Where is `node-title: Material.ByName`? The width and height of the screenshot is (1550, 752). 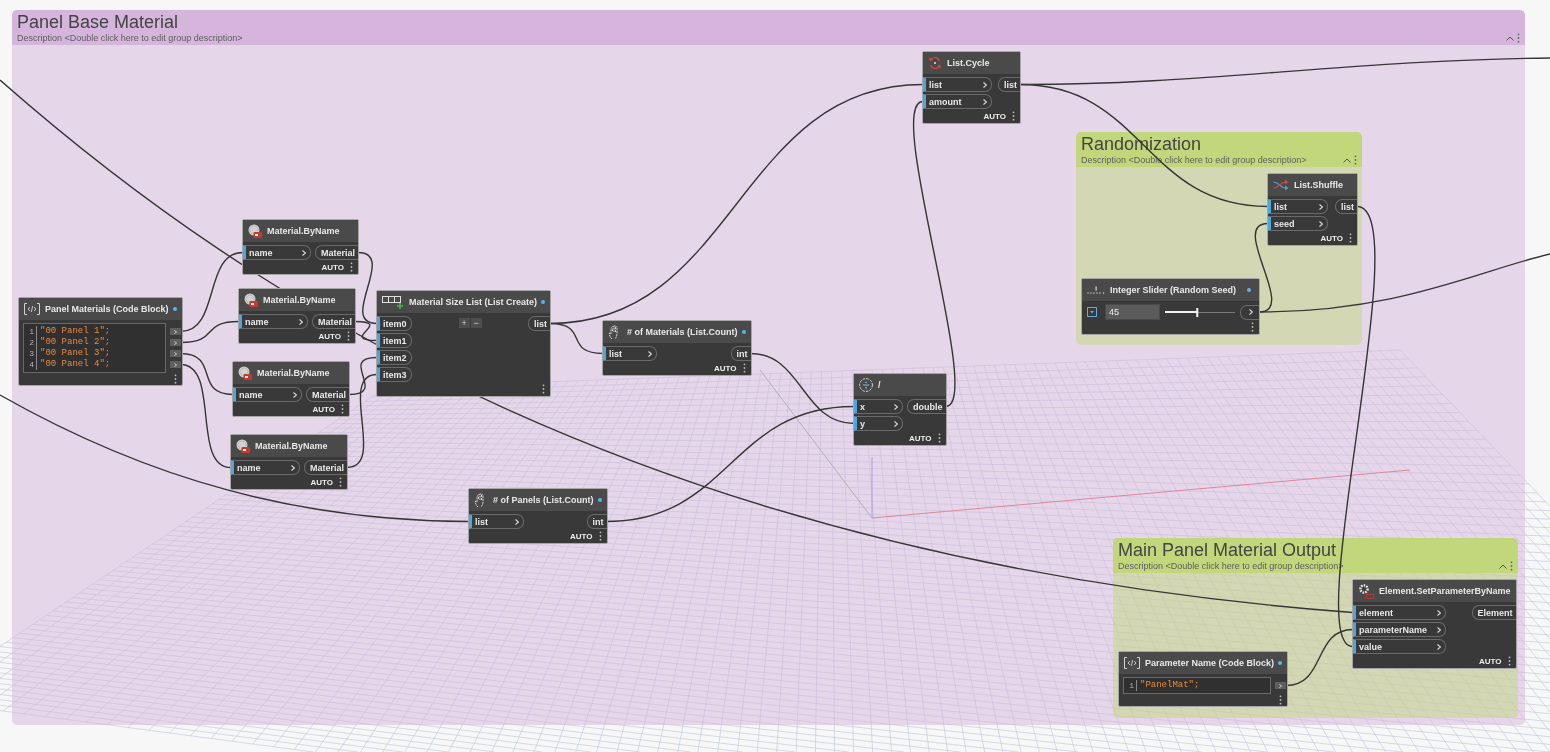
node-title: Material.ByName is located at coordinates (291, 446).